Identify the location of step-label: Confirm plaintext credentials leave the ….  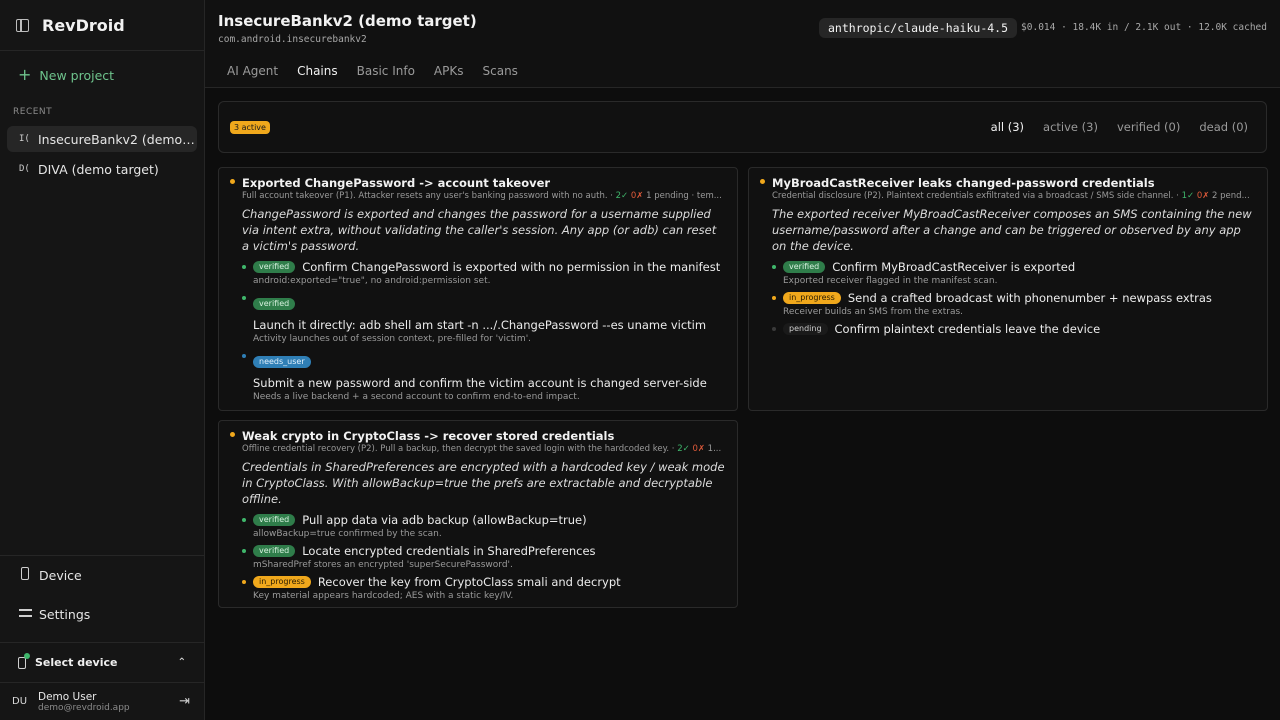
(967, 329).